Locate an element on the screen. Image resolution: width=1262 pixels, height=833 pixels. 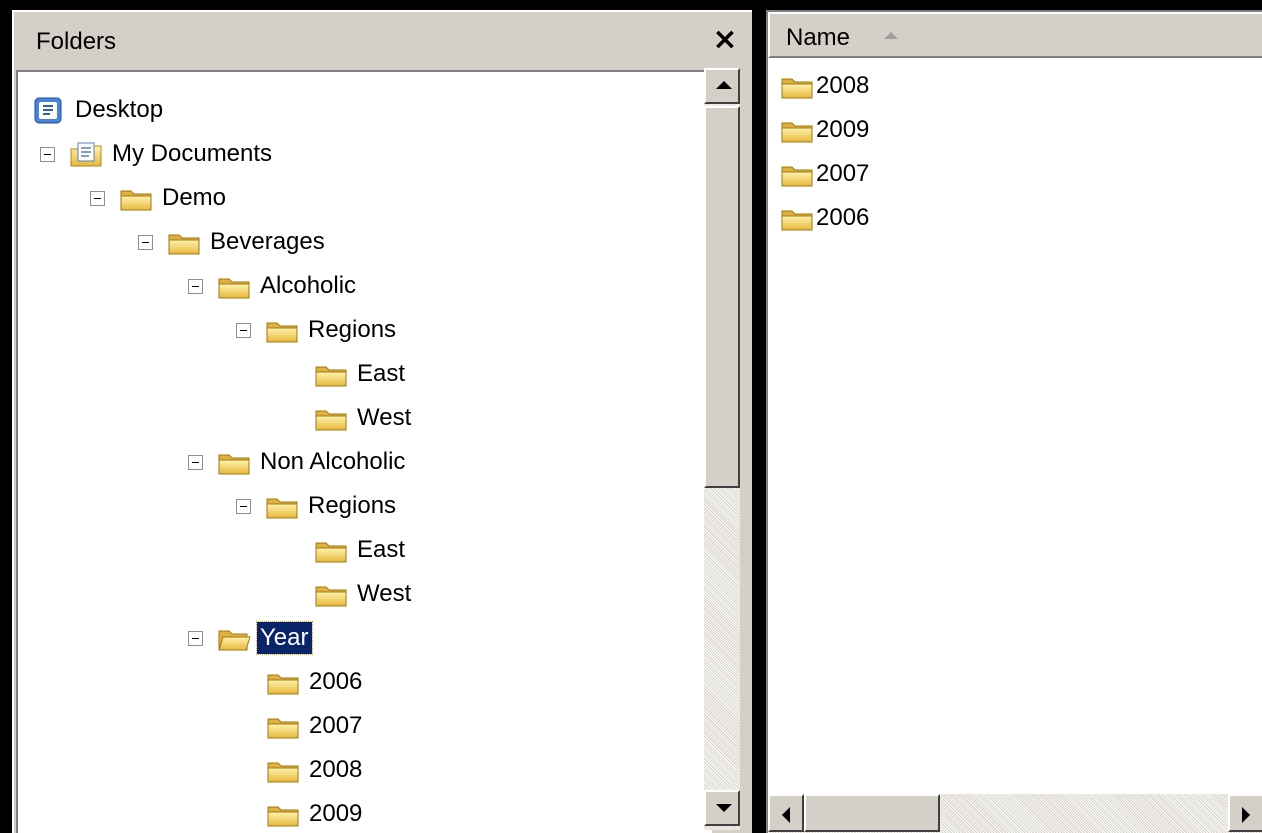
folder-open-icon is located at coordinates (234, 640).